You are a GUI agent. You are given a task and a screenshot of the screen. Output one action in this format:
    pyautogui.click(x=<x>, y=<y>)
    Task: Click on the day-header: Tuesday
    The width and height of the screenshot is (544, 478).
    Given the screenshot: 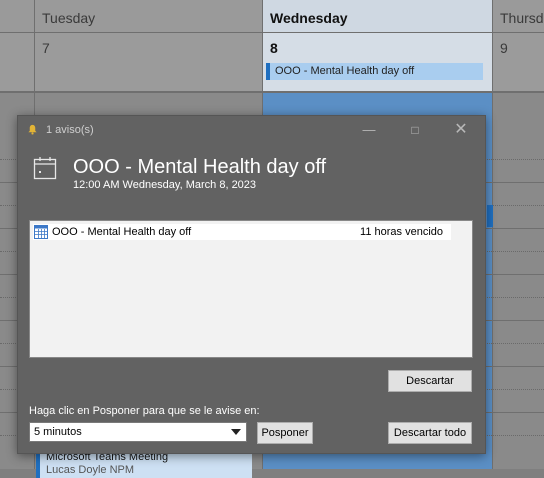 What is the action you would take?
    pyautogui.click(x=148, y=16)
    